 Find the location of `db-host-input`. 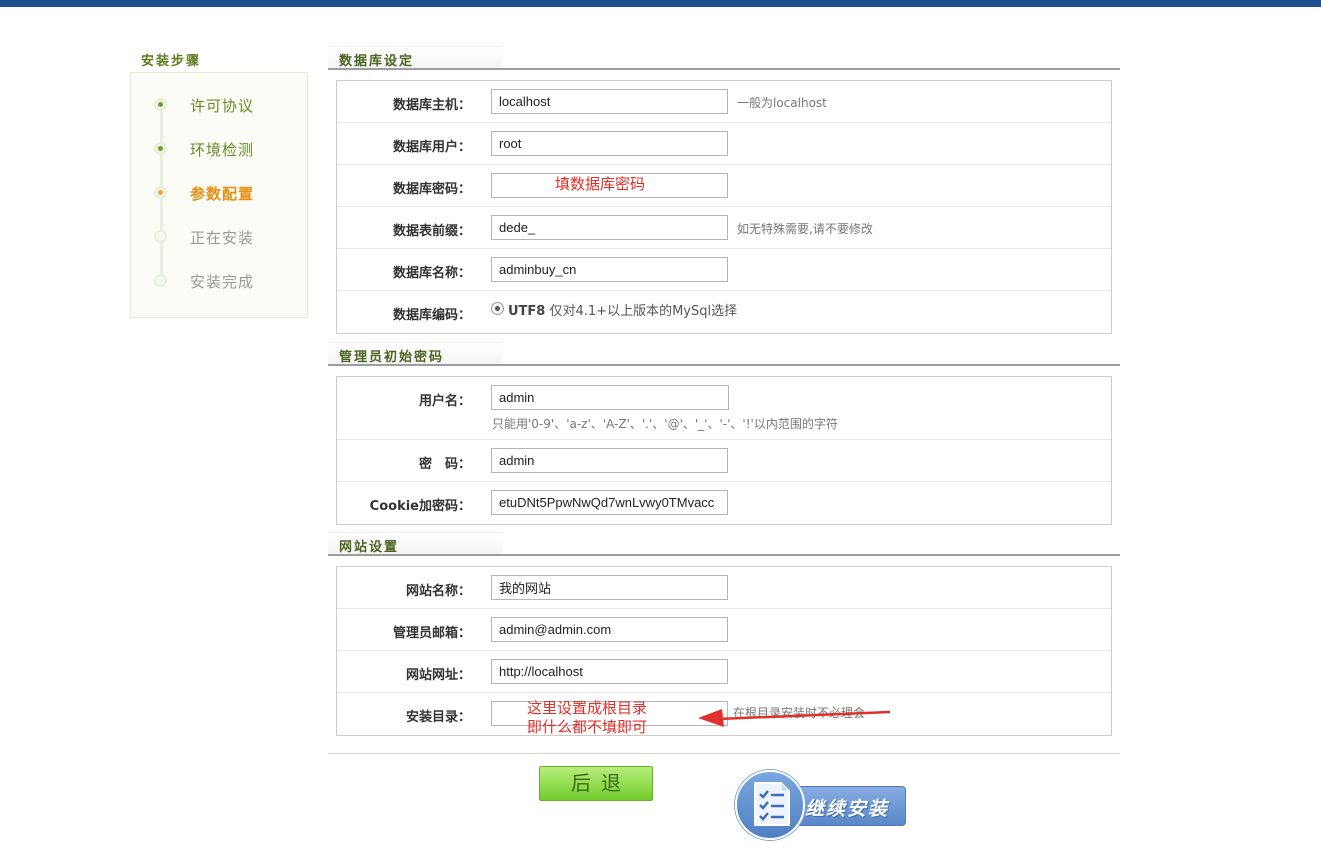

db-host-input is located at coordinates (609, 101).